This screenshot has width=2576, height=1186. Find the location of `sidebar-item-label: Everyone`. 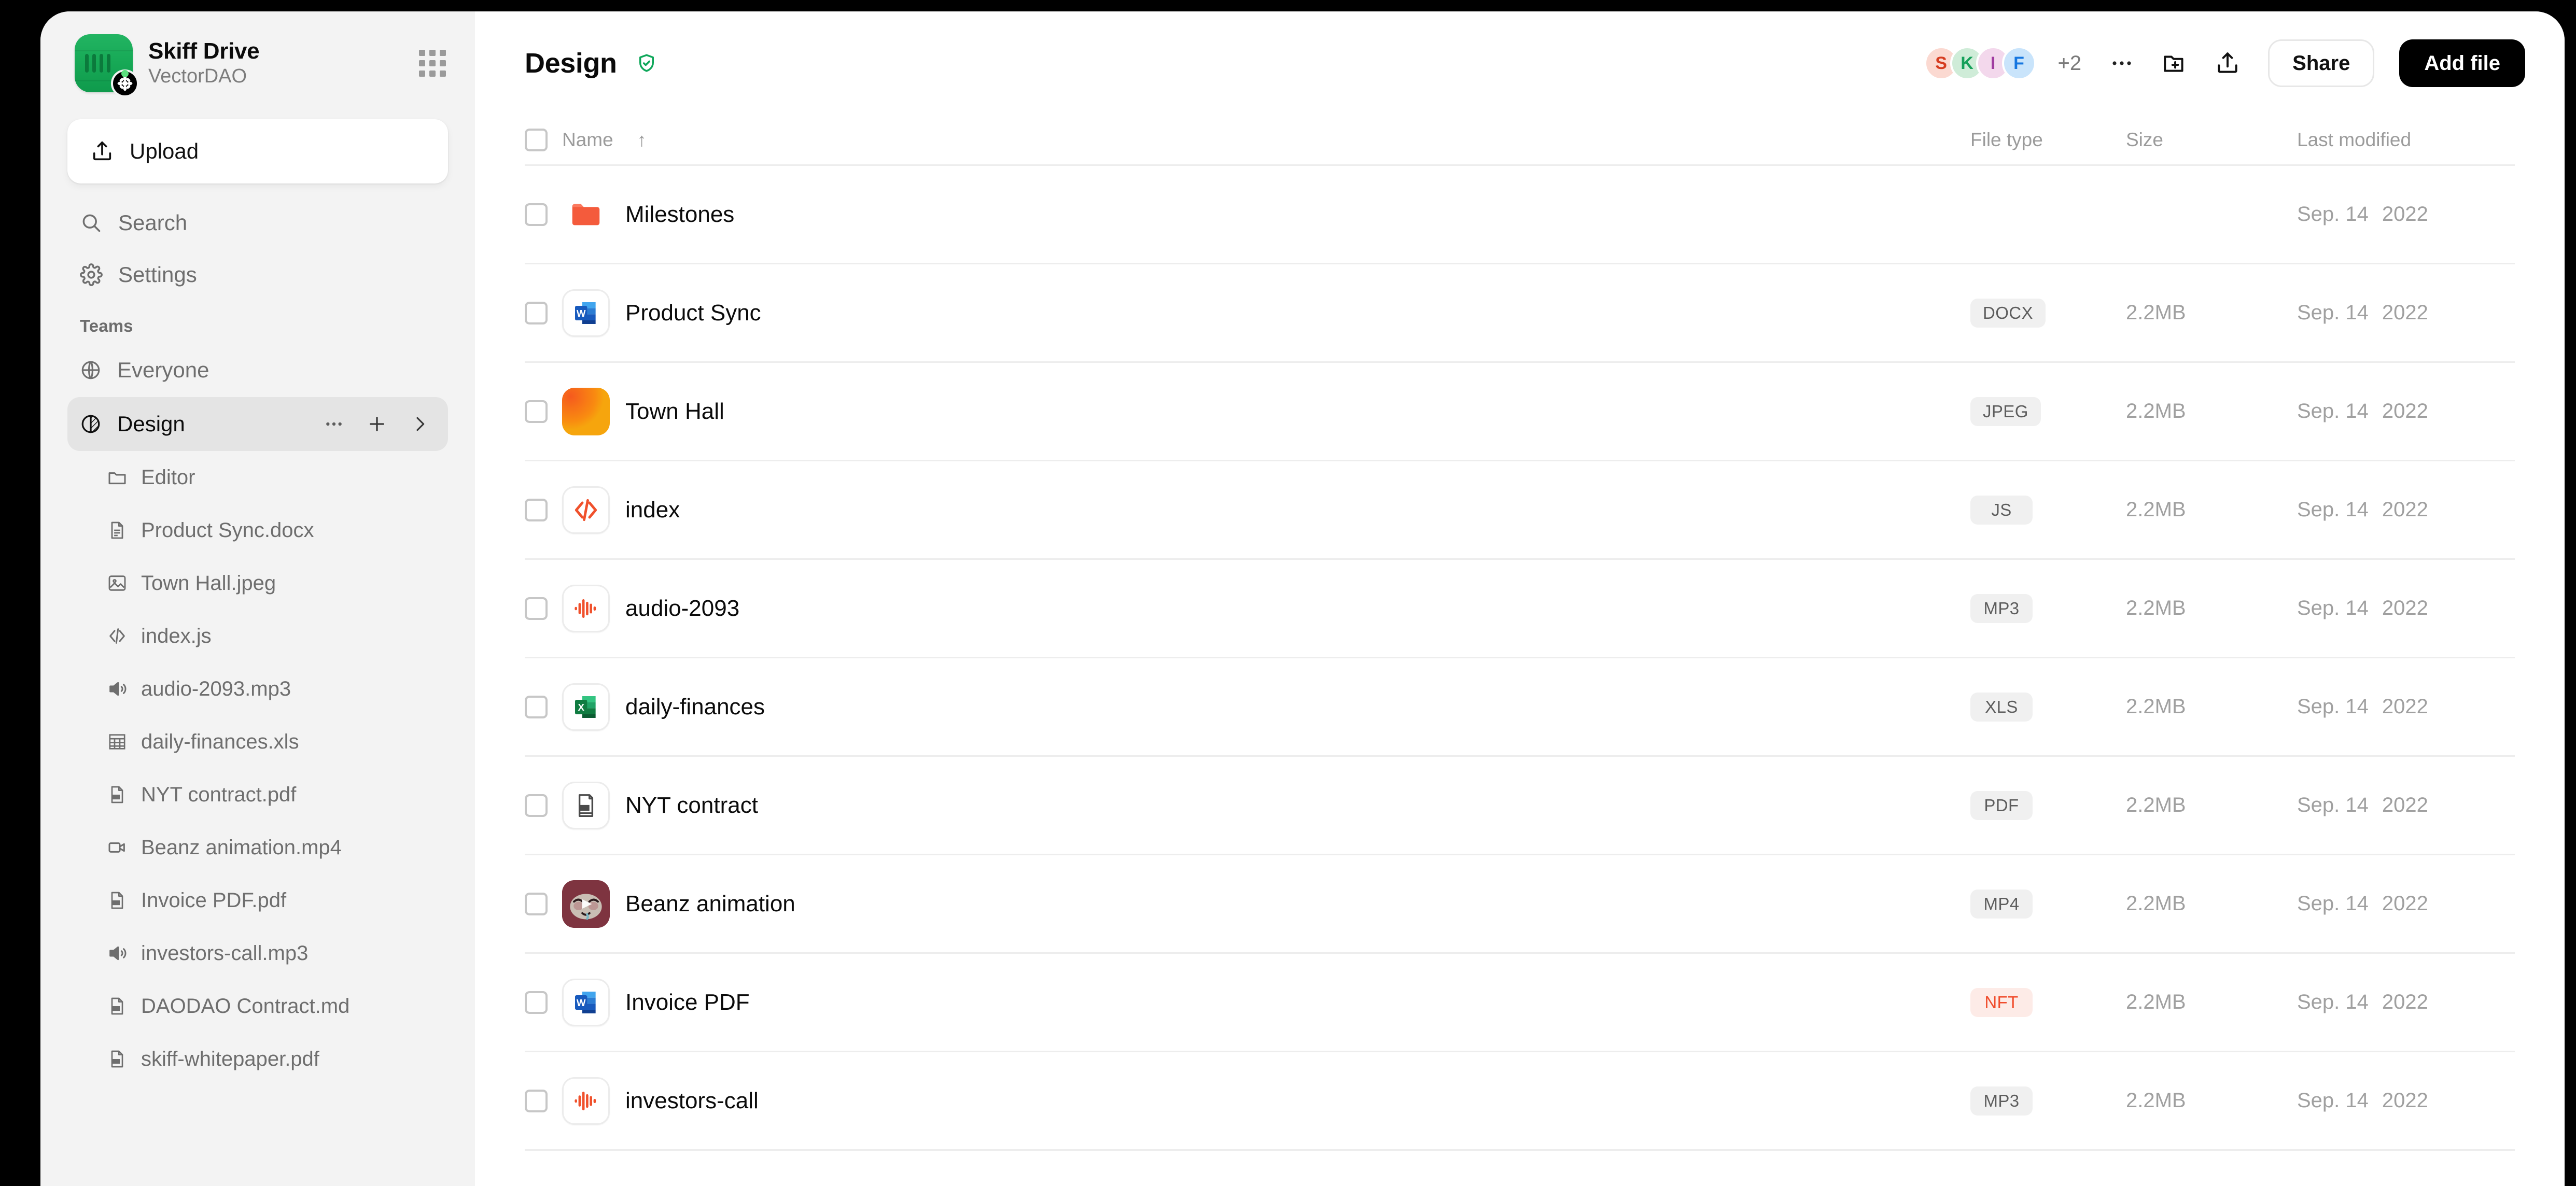

sidebar-item-label: Everyone is located at coordinates (163, 370).